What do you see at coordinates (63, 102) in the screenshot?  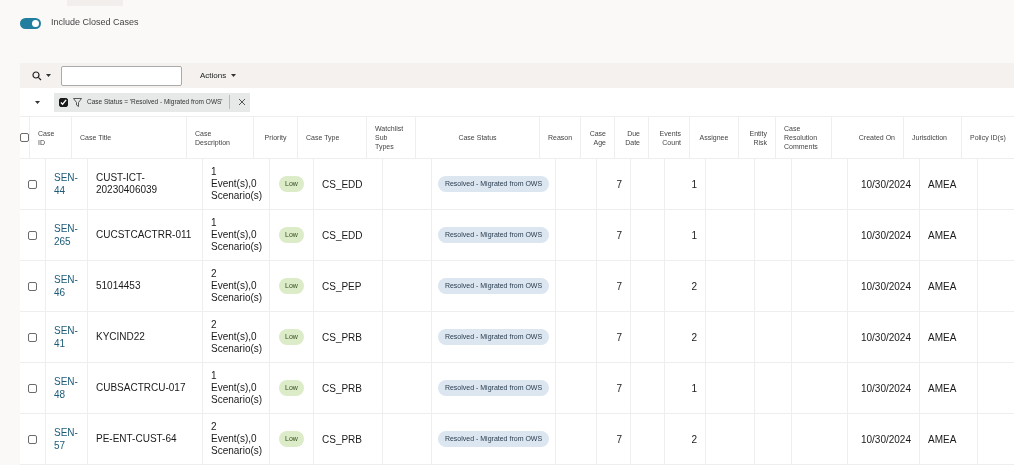 I see `filter-checkbox` at bounding box center [63, 102].